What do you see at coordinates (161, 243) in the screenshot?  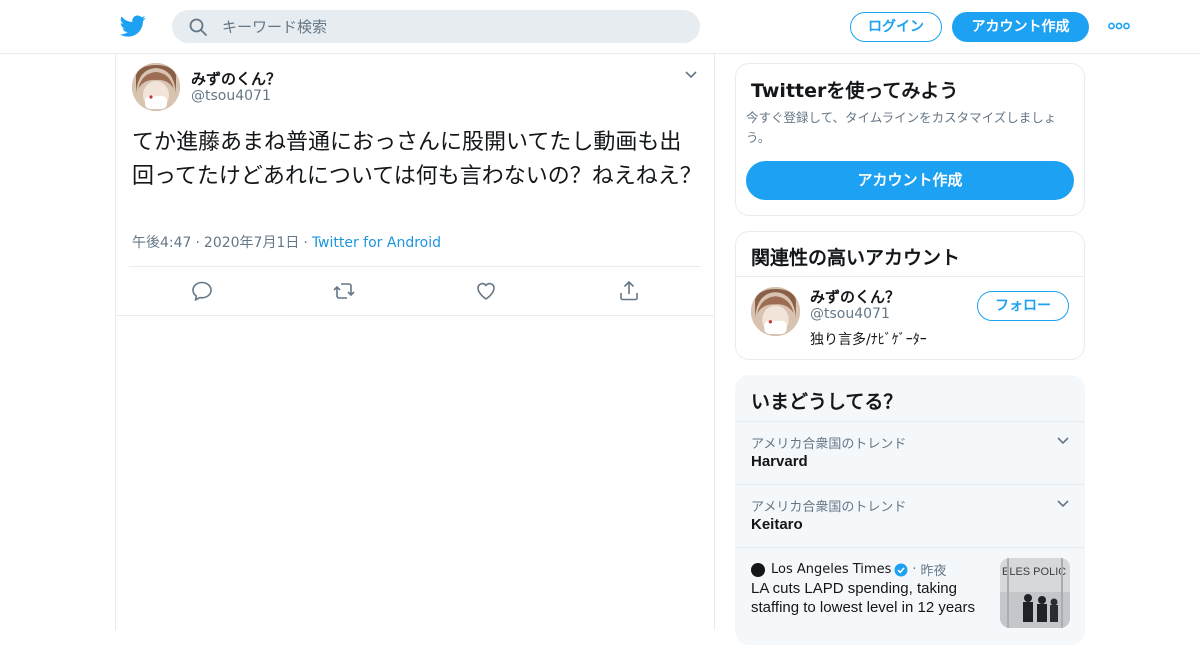 I see `tweet-time: 午後4:47` at bounding box center [161, 243].